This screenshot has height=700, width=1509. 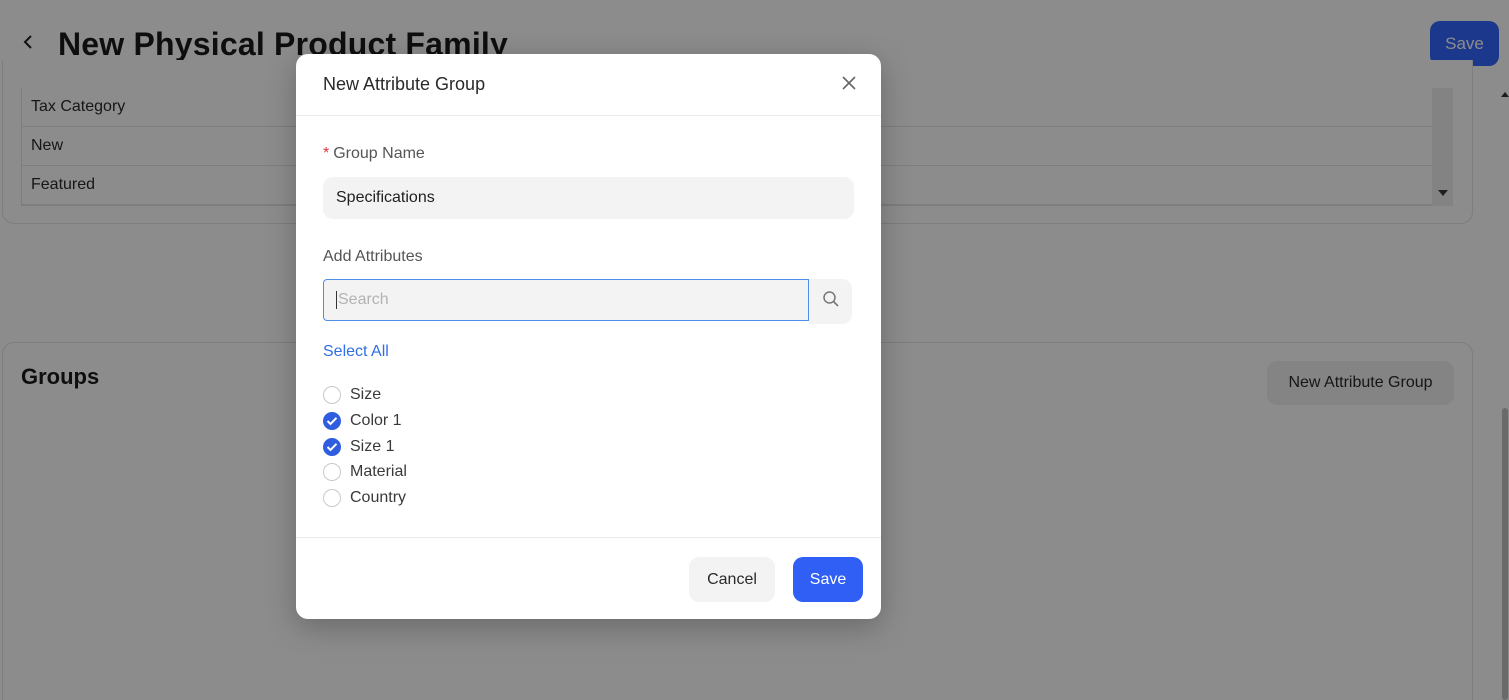 I want to click on attribute-checkbox-size-1: Size 1, so click(x=358, y=447).